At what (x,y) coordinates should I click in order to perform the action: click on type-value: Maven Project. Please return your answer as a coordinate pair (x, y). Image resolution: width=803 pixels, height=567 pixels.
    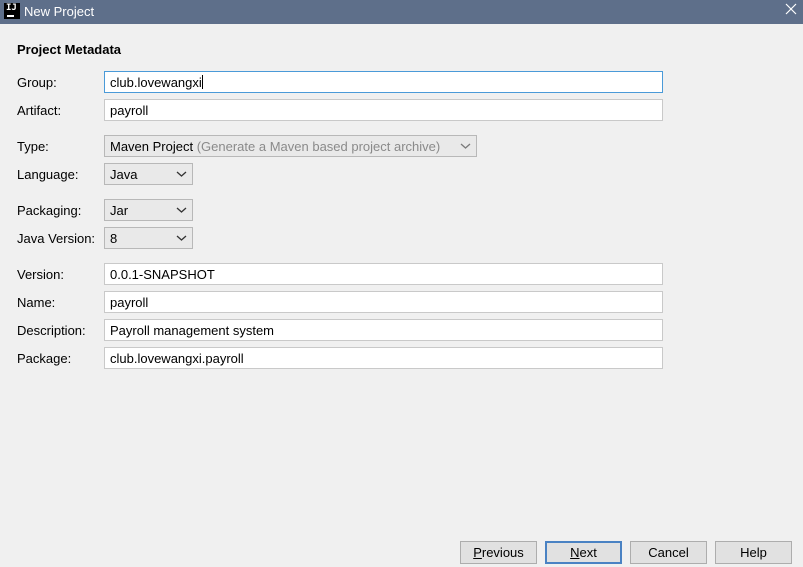
    Looking at the image, I should click on (152, 146).